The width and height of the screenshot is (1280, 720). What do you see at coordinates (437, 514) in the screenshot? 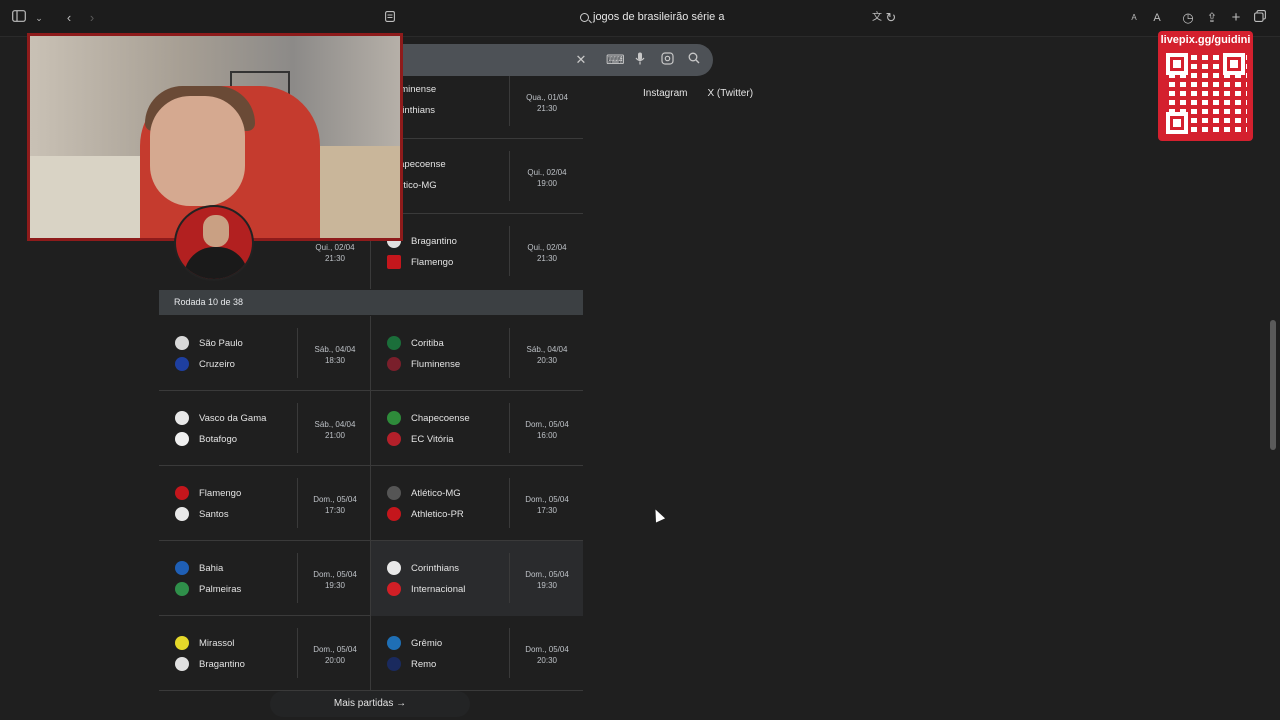
I see `team-name: Athletico-PR` at bounding box center [437, 514].